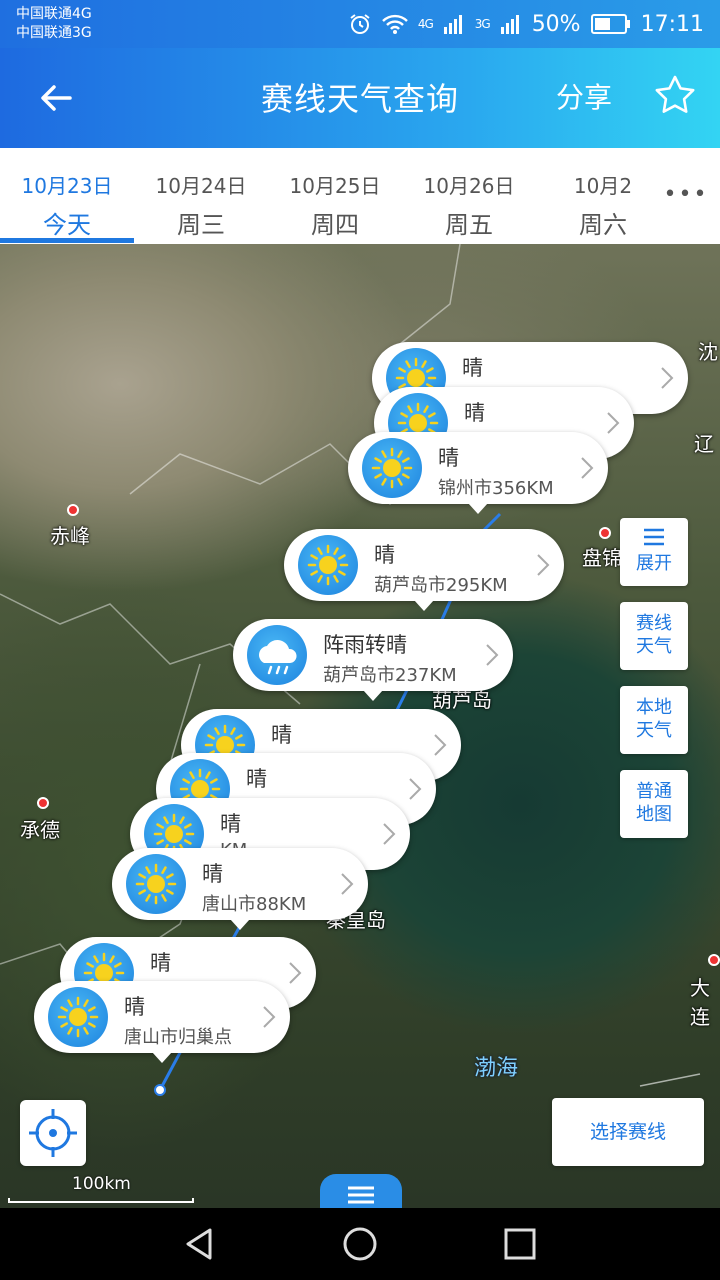  What do you see at coordinates (70, 536) in the screenshot?
I see `city-label: 赤峰` at bounding box center [70, 536].